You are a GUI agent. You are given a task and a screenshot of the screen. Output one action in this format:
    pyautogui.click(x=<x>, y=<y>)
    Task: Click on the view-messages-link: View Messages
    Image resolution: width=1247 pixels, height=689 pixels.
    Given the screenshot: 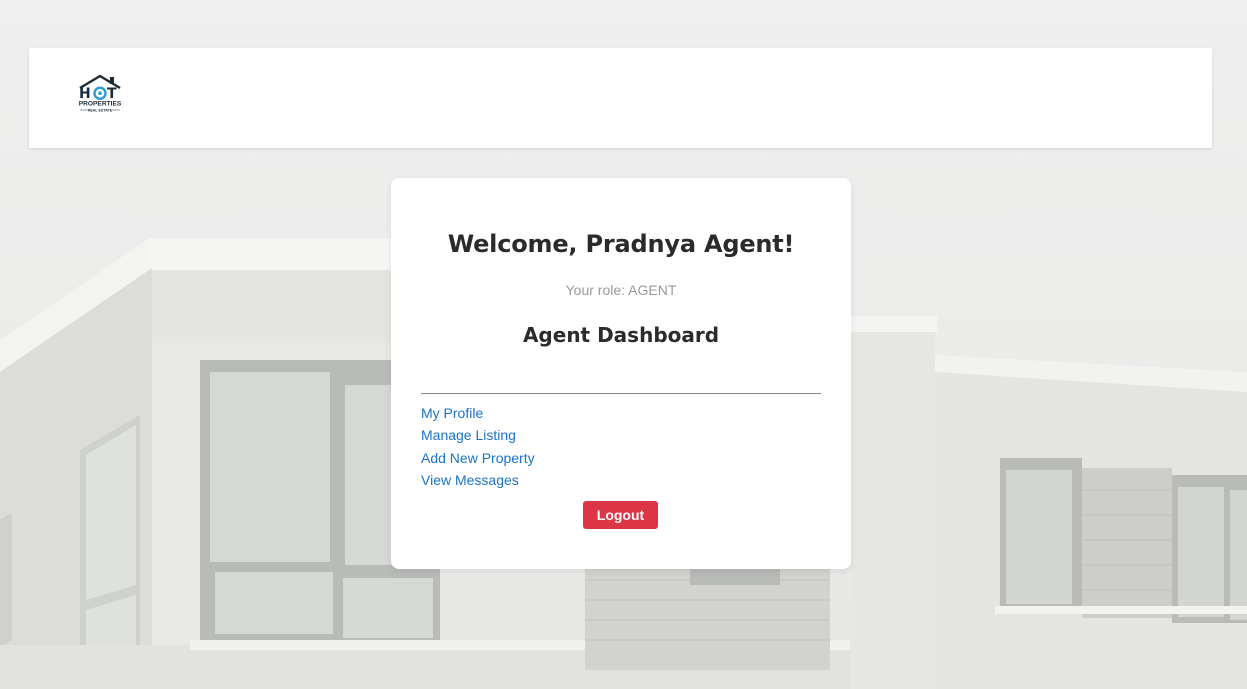 What is the action you would take?
    pyautogui.click(x=470, y=480)
    